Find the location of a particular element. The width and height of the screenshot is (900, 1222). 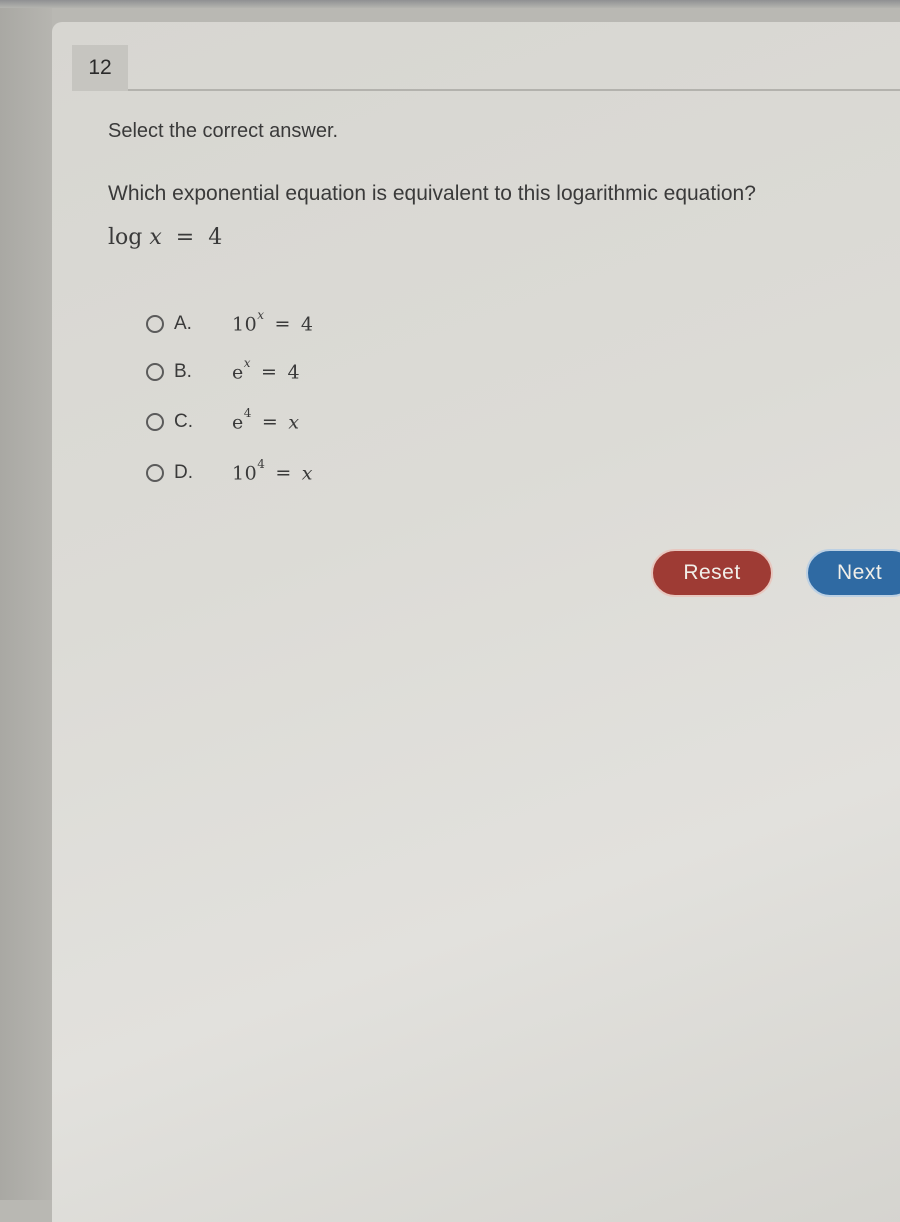

option-equation: e4 = x is located at coordinates (266, 420).